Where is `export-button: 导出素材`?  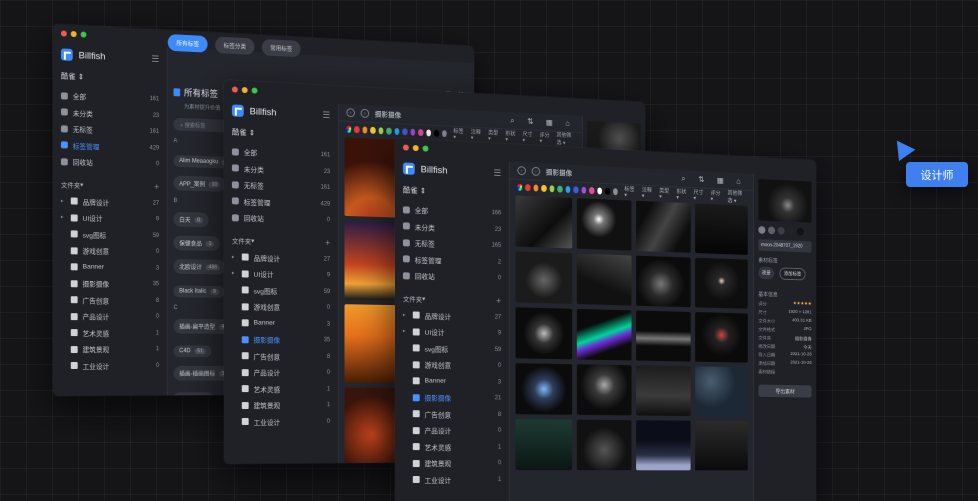
export-button: 导出素材 is located at coordinates (785, 391).